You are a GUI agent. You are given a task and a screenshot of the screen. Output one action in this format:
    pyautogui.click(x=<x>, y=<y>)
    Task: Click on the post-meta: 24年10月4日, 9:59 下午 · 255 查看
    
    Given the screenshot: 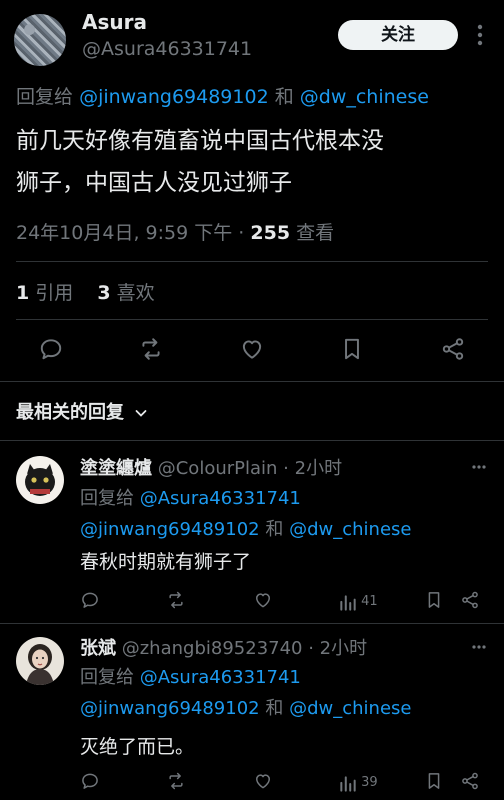 What is the action you would take?
    pyautogui.click(x=175, y=231)
    